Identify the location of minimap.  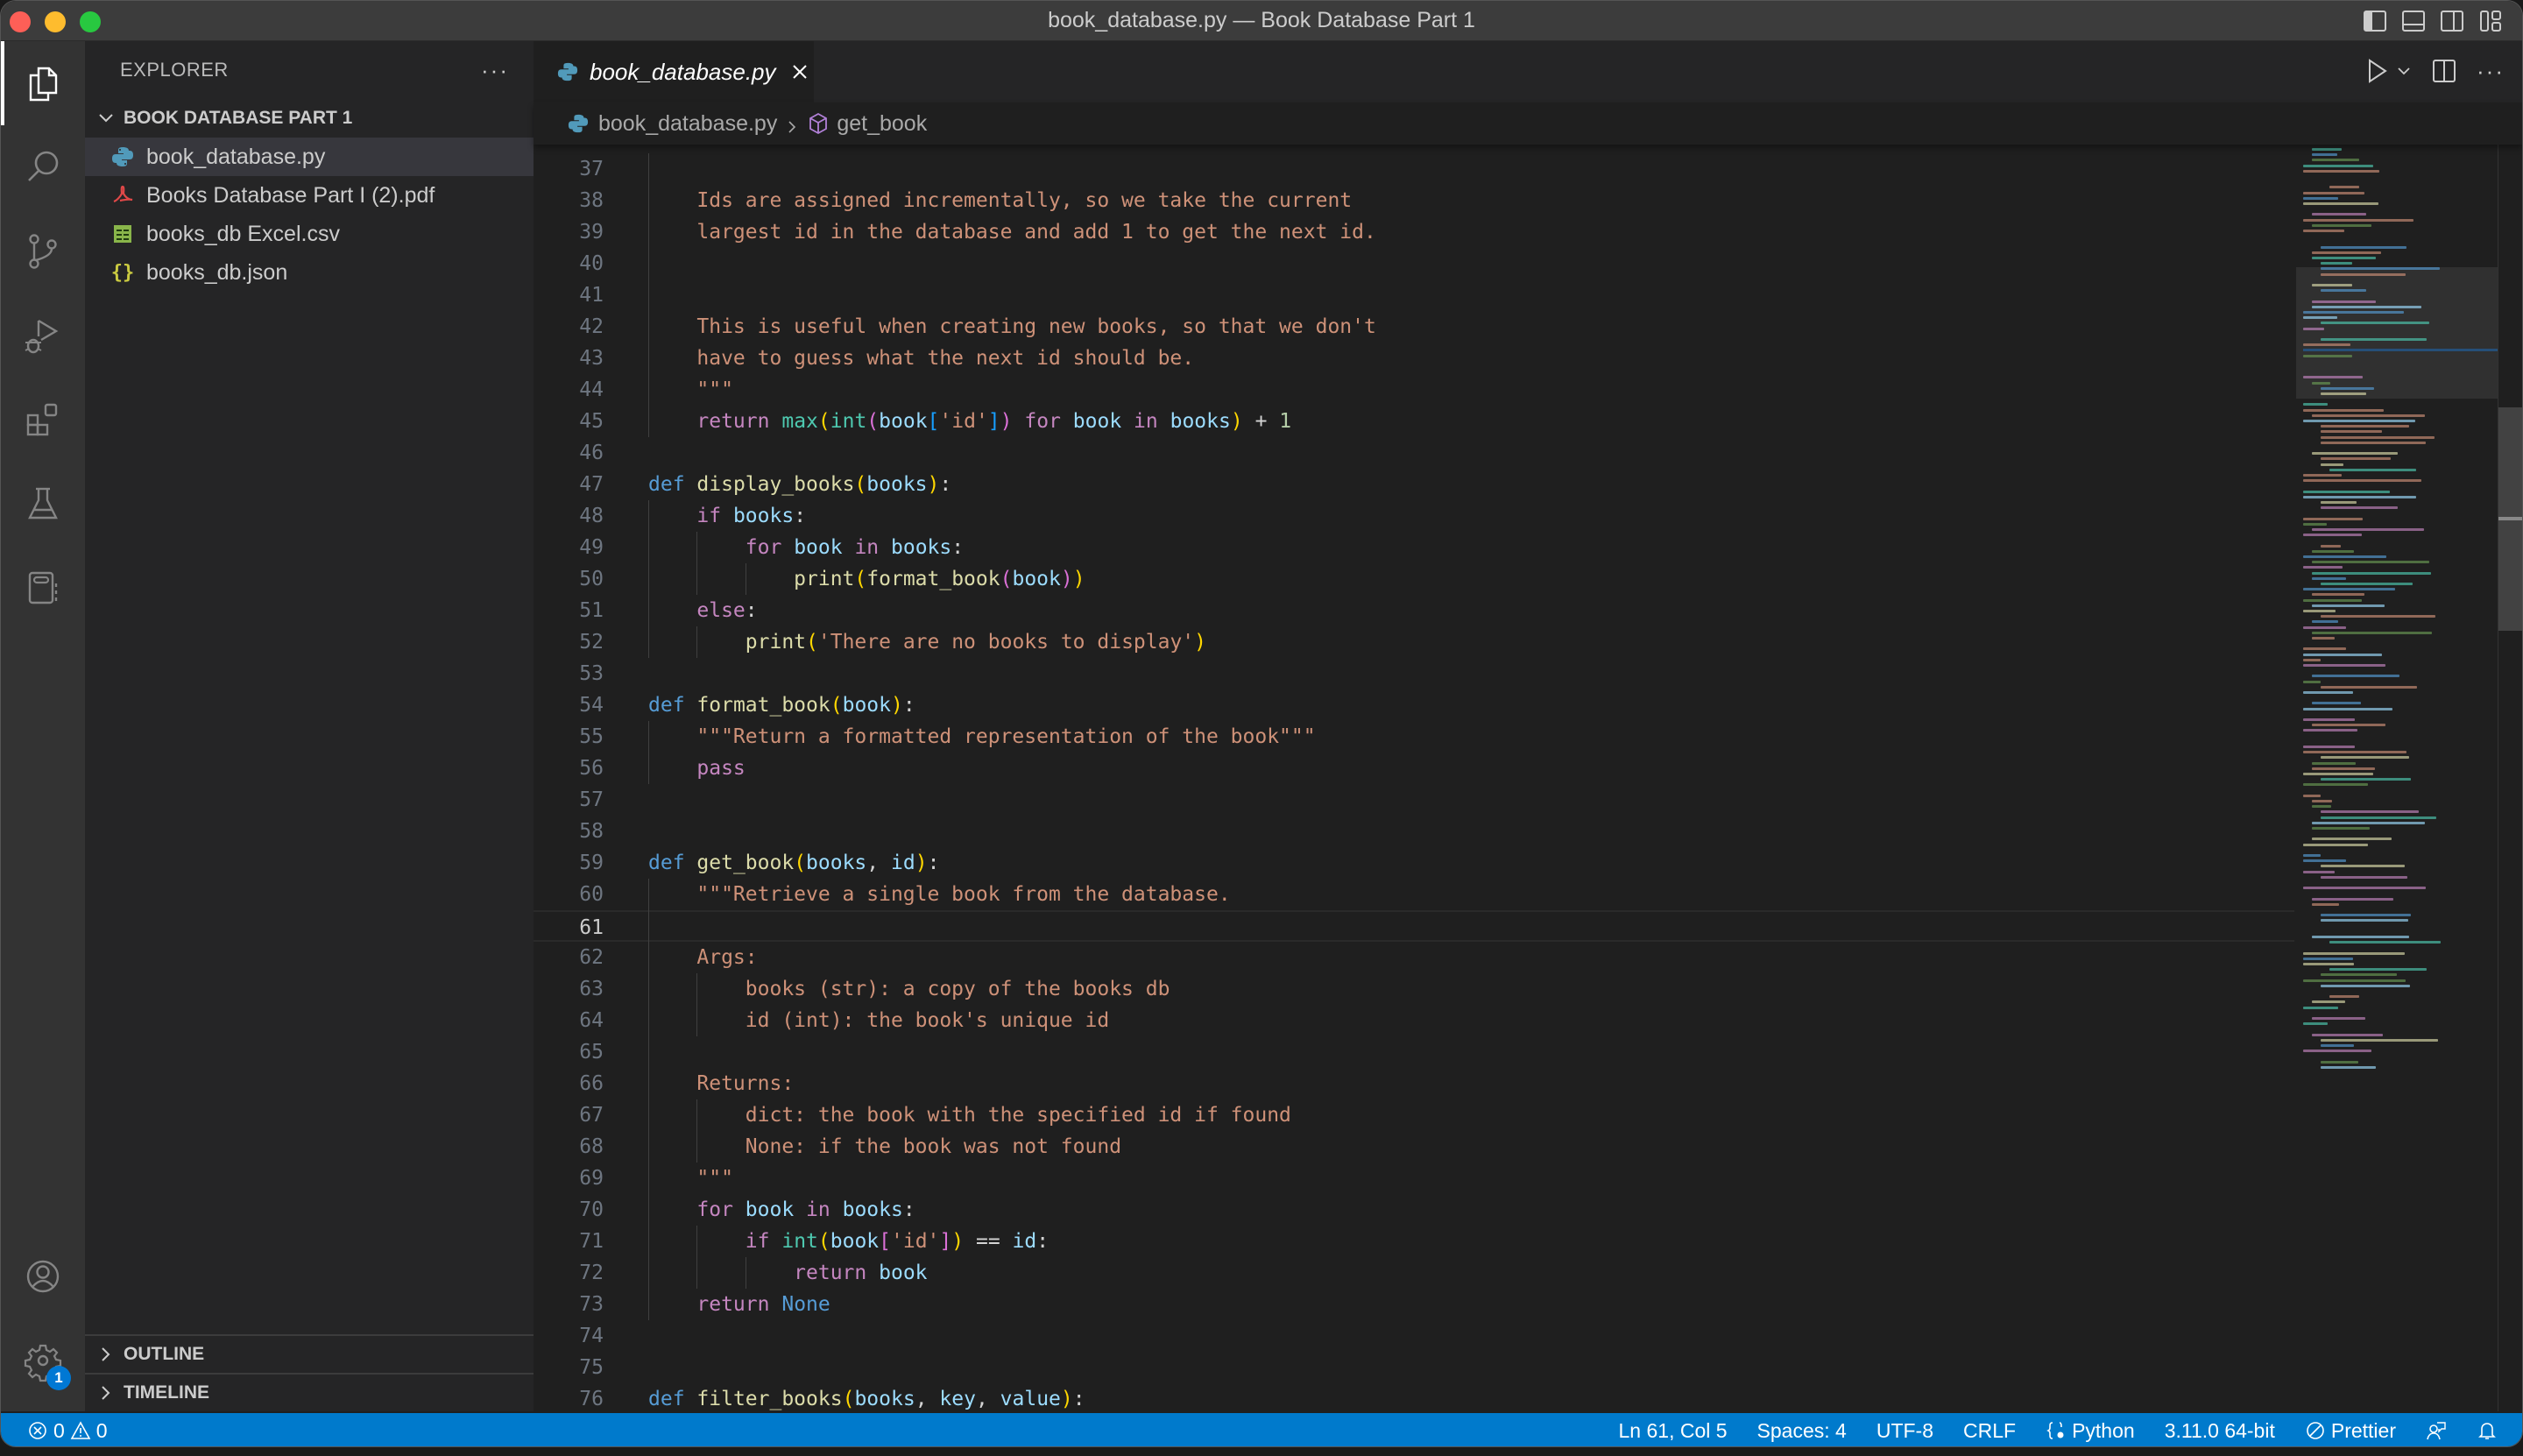
(2397, 778).